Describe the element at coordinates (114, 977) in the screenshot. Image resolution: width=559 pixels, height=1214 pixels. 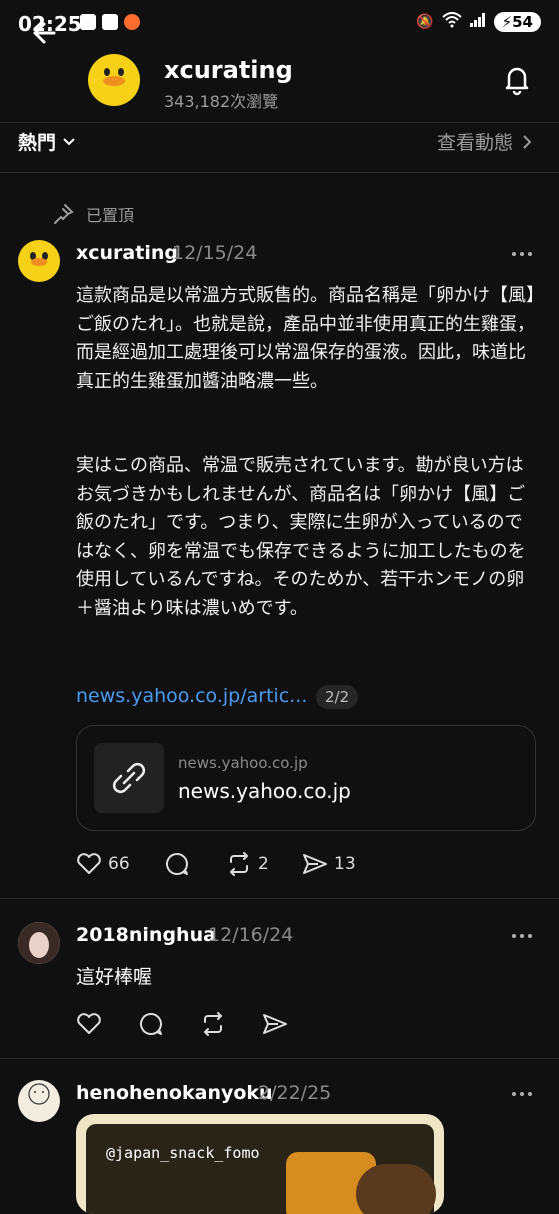
I see `reply-text: 這好棒喔` at that location.